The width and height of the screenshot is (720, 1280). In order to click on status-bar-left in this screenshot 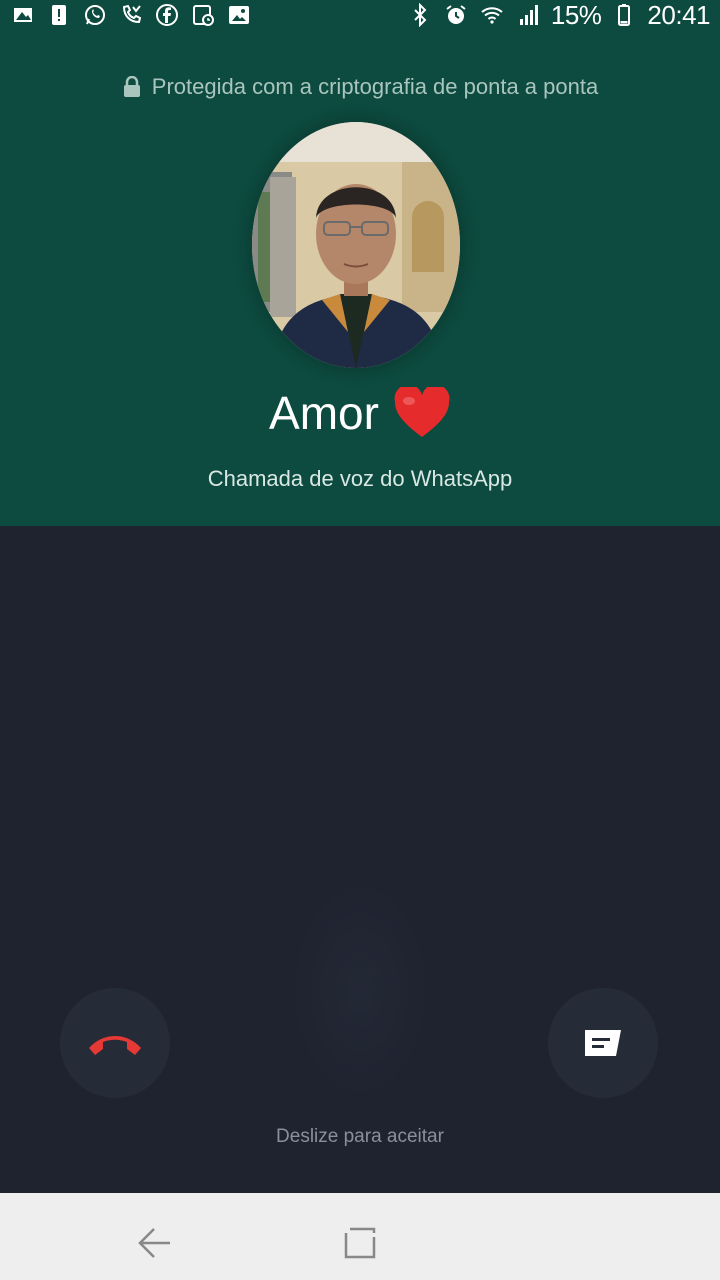, I will do `click(131, 15)`.